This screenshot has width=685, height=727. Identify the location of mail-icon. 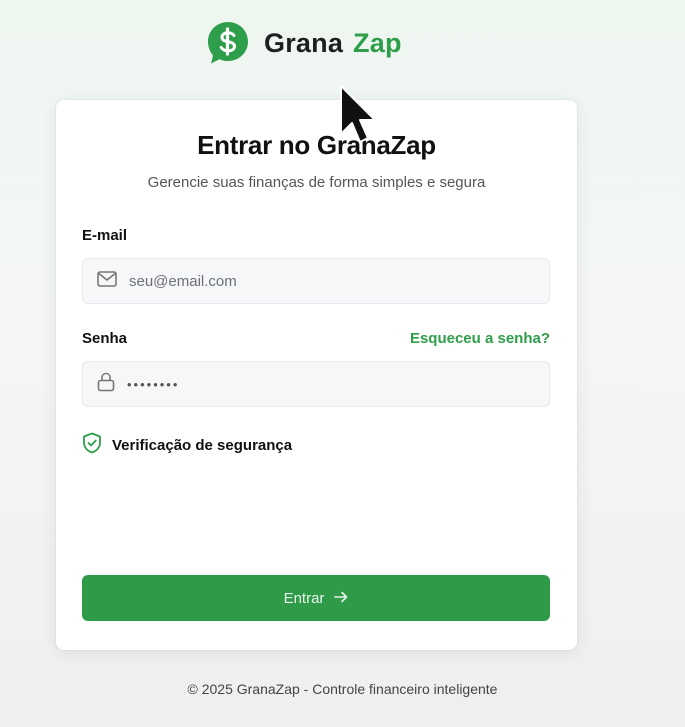
(107, 281).